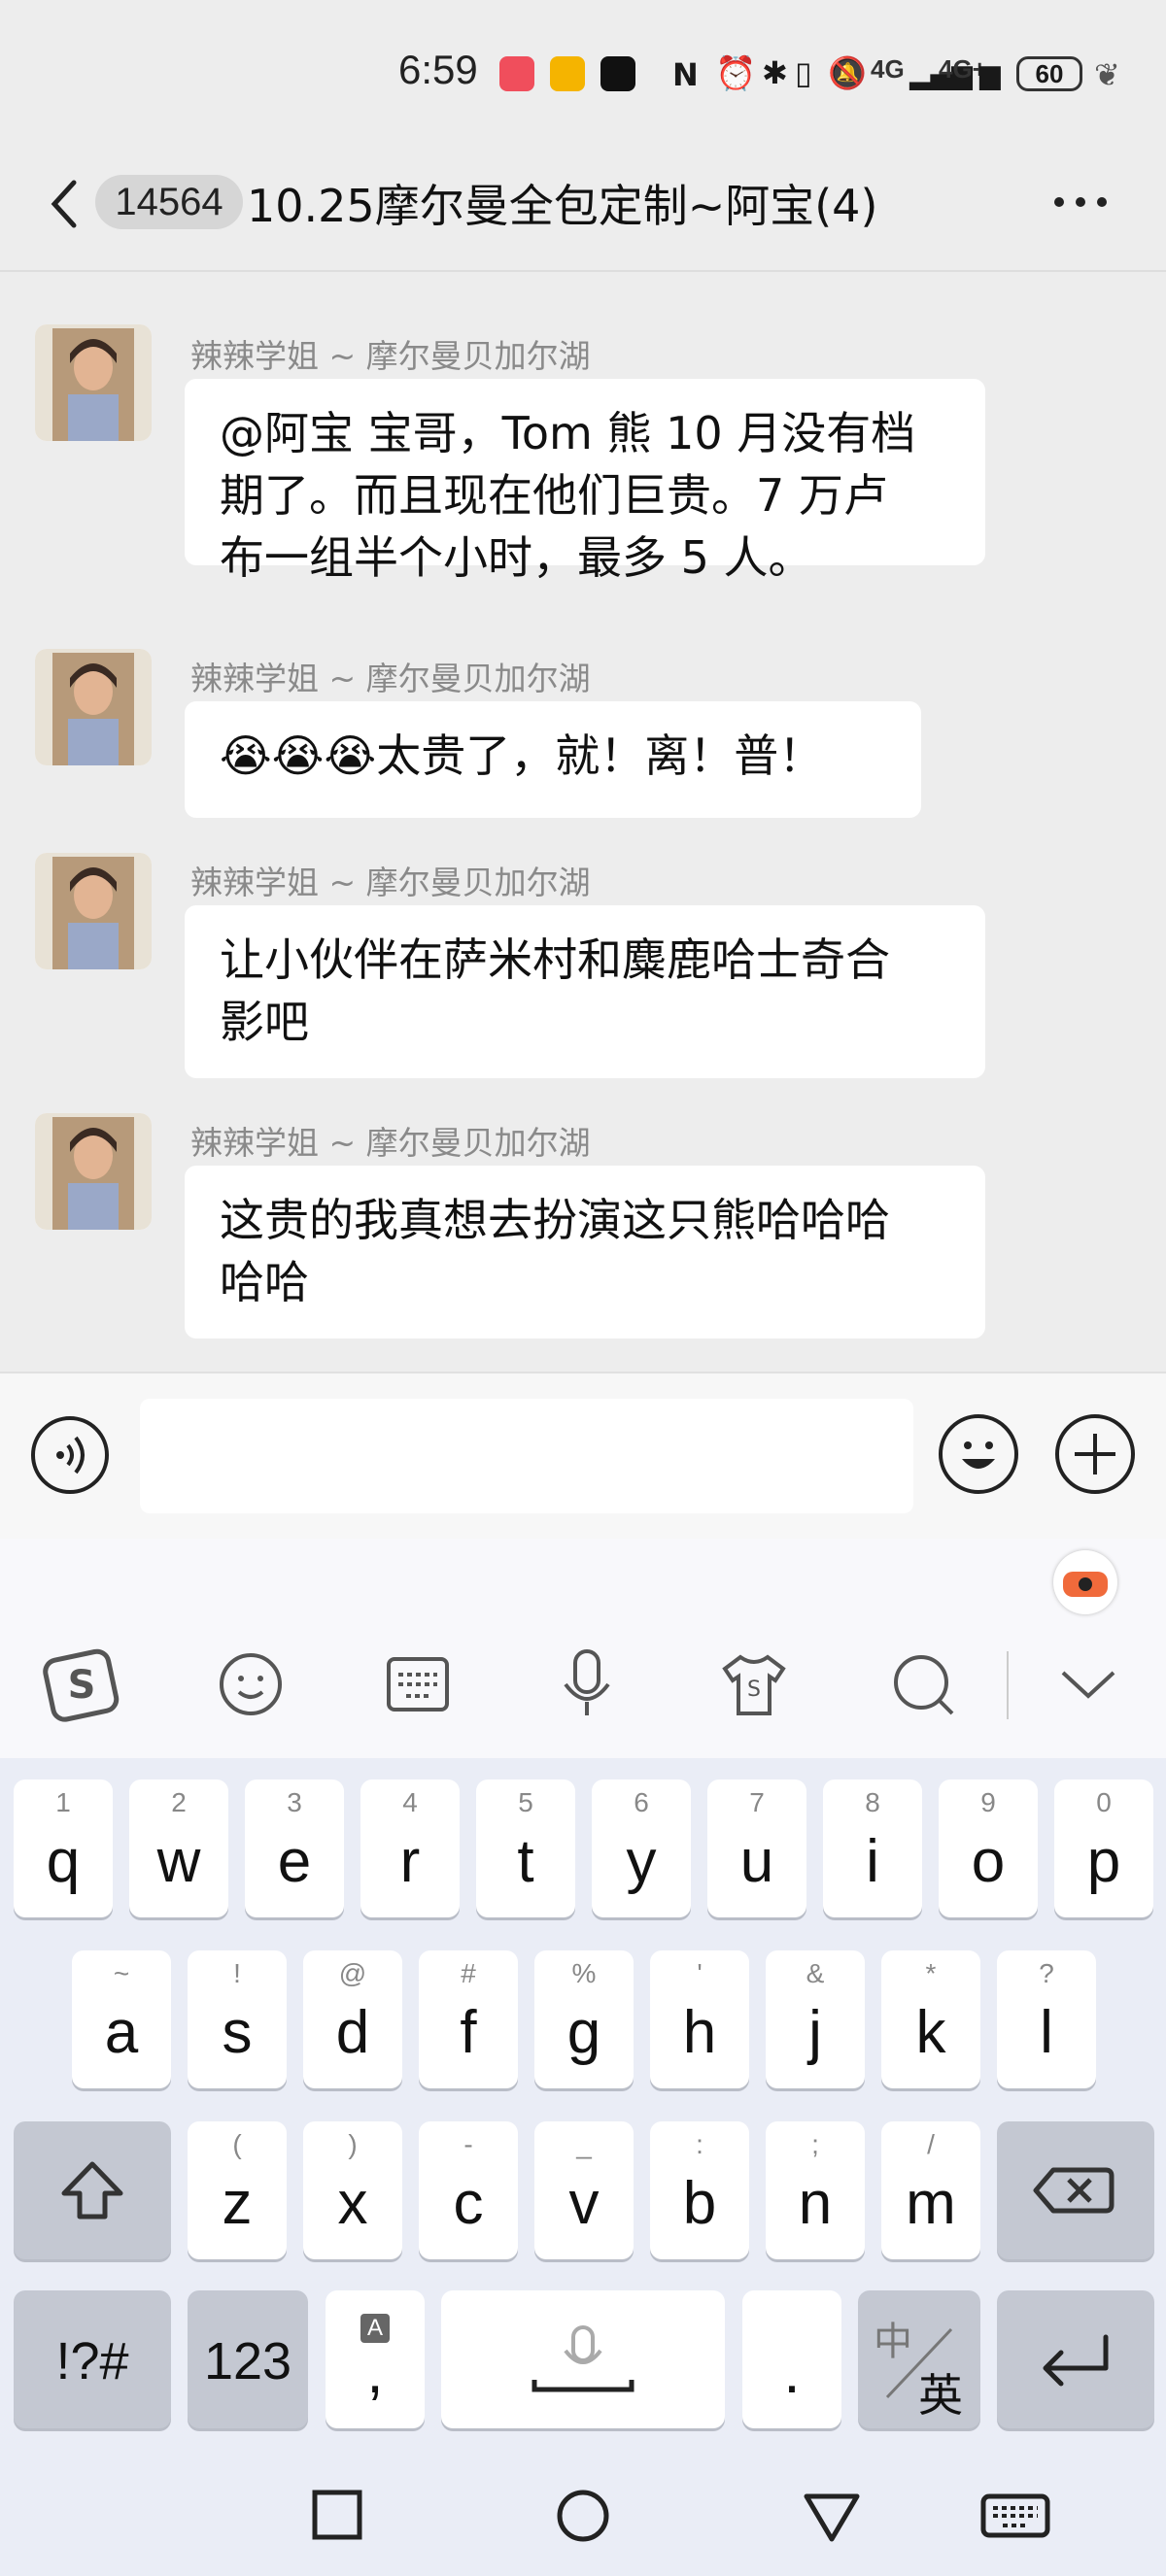  Describe the element at coordinates (1008, 1685) in the screenshot. I see `toolbar-divider` at that location.